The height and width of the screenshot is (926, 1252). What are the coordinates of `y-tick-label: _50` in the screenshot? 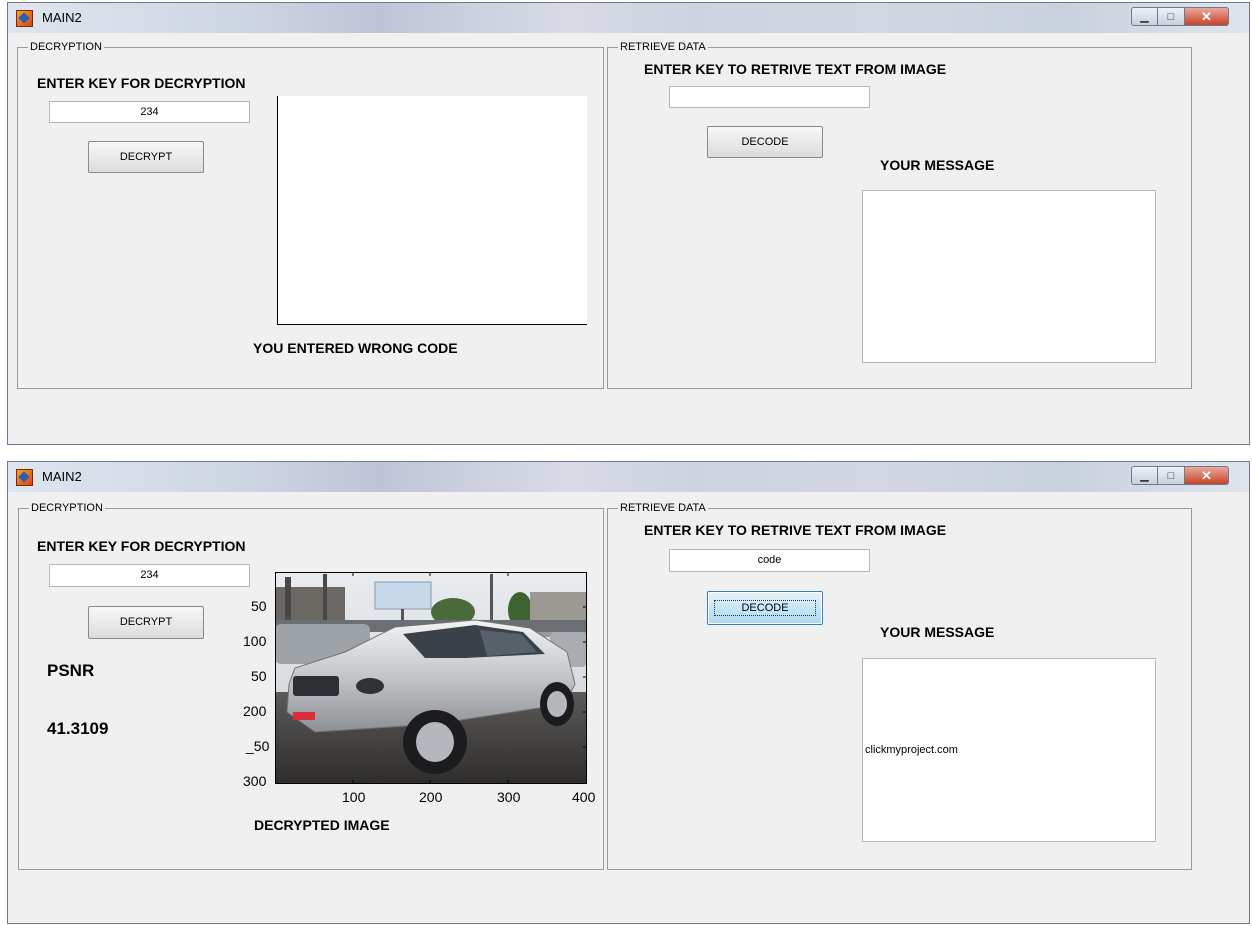 It's located at (258, 746).